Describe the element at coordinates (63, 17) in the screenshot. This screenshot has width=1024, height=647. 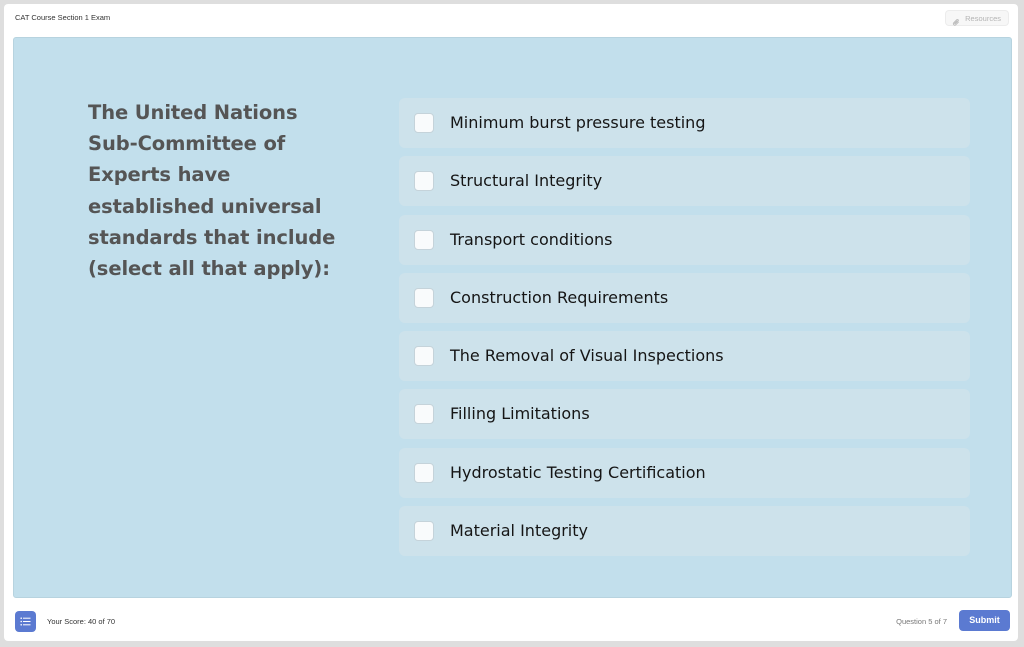
I see `course-title: CAT Course Section 1 Exam` at that location.